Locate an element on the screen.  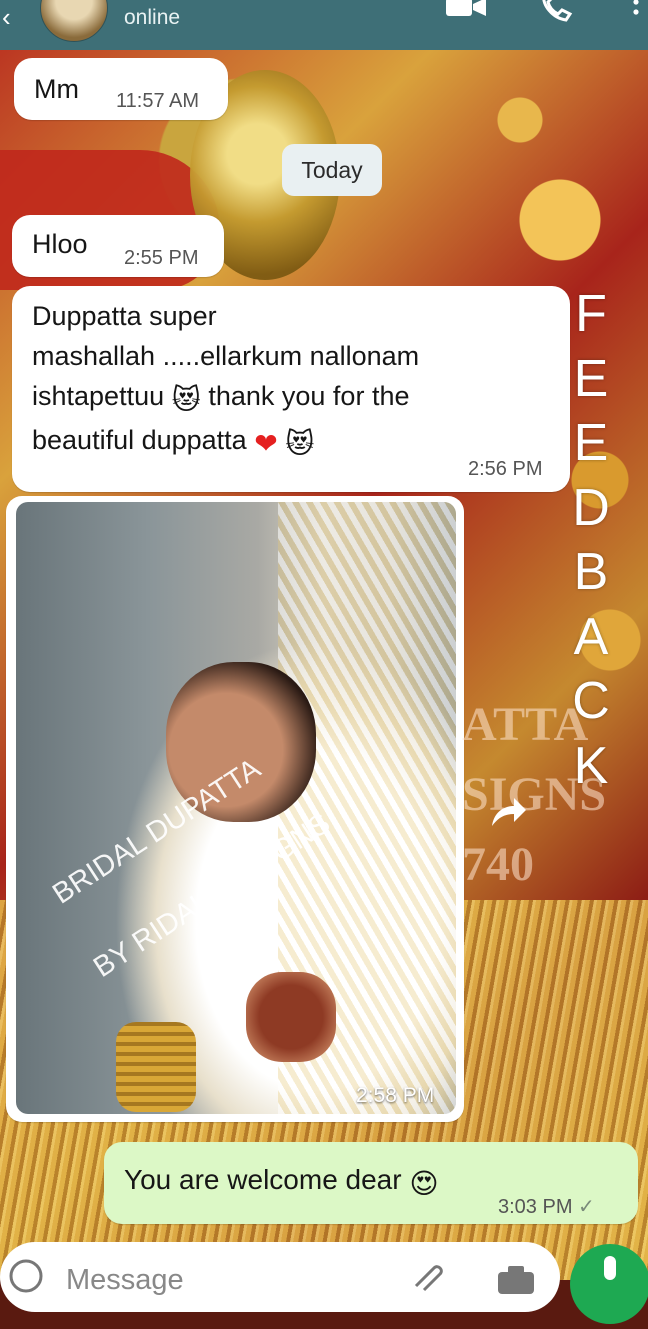
camera-icon is located at coordinates (516, 1279).